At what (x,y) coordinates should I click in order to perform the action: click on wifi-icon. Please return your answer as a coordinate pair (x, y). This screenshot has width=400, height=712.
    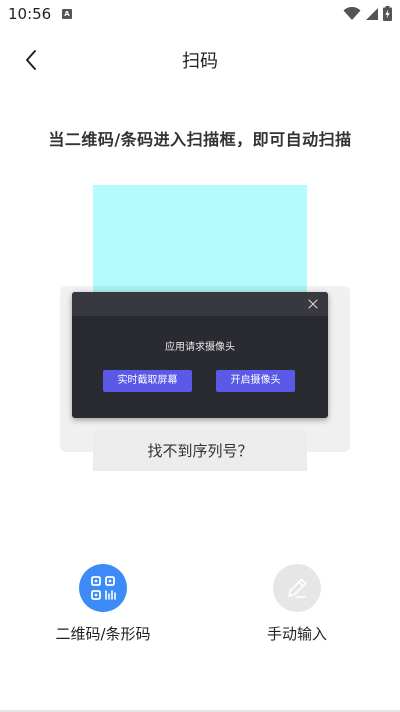
    Looking at the image, I should click on (352, 13).